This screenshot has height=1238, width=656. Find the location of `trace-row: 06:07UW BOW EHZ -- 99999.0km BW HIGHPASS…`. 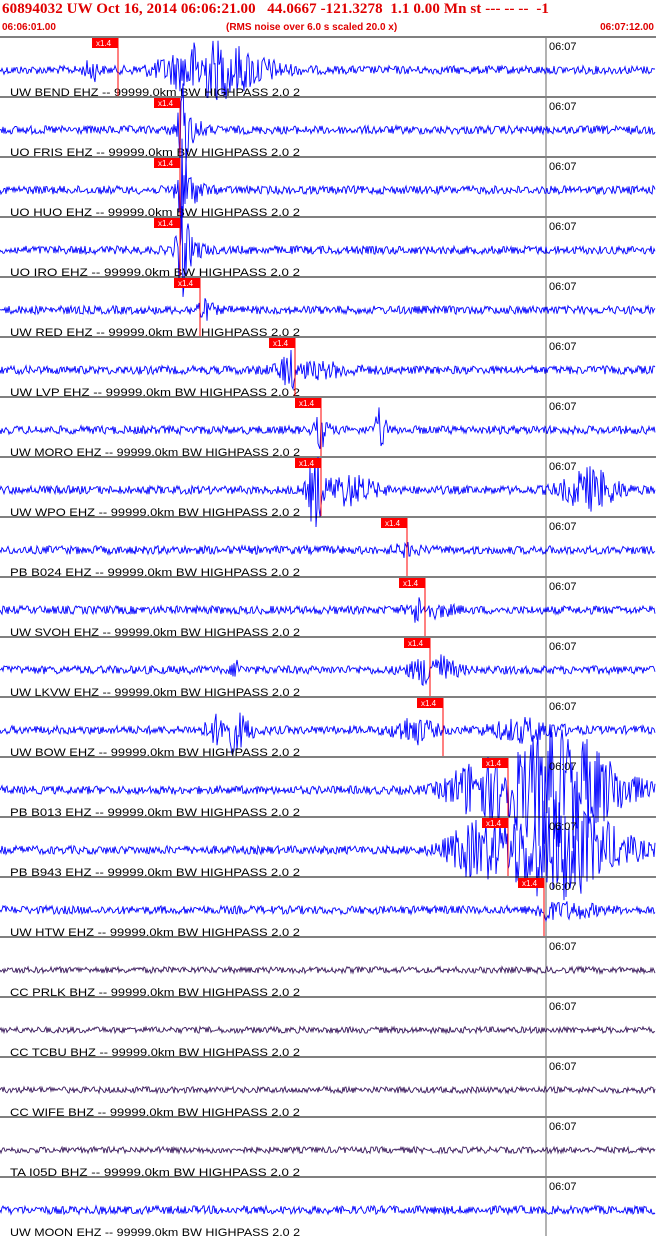

trace-row: 06:07UW BOW EHZ -- 99999.0km BW HIGHPASS… is located at coordinates (328, 727).